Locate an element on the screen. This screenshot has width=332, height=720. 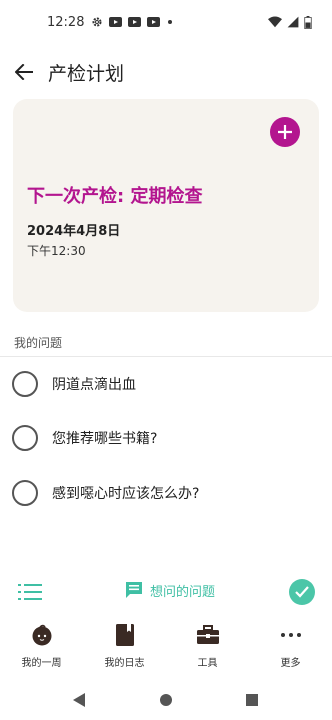
wifi-icon is located at coordinates (275, 22).